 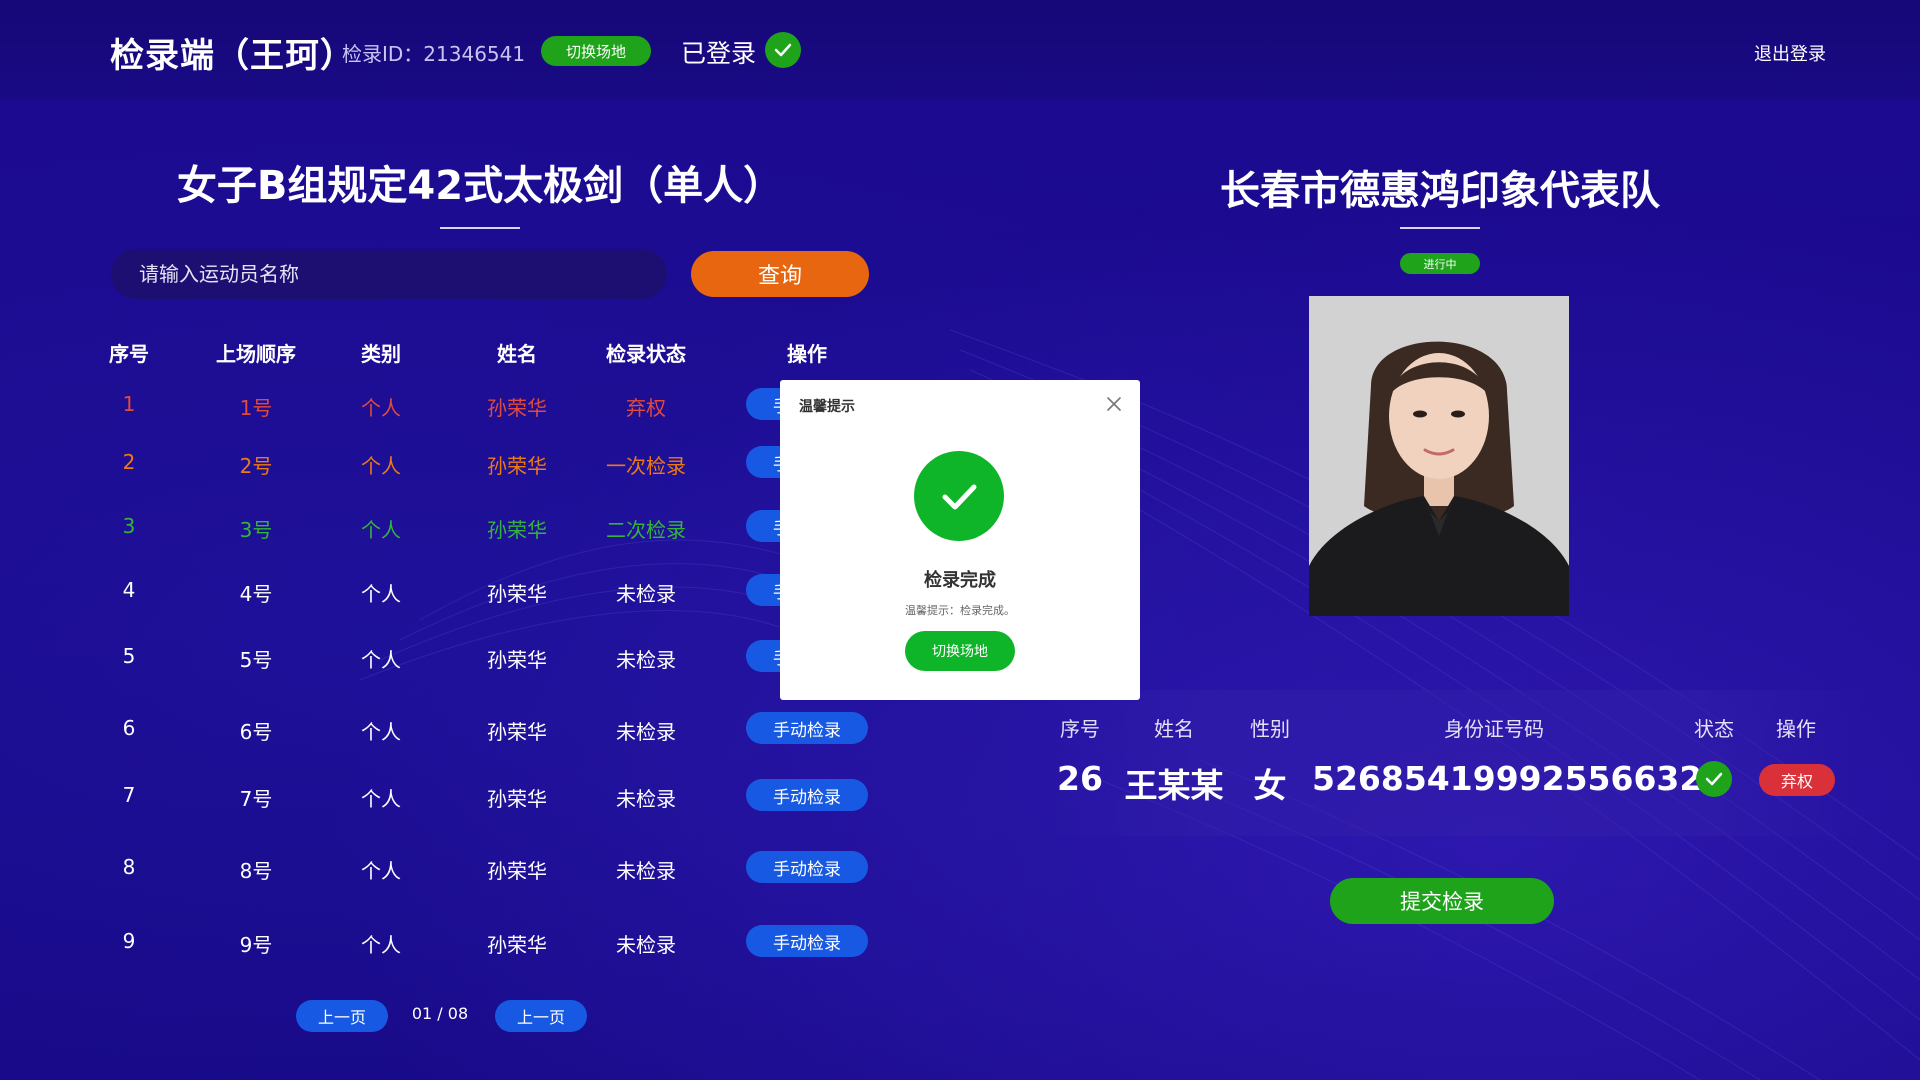 I want to click on next-page-button: 上一页, so click(x=541, y=1016).